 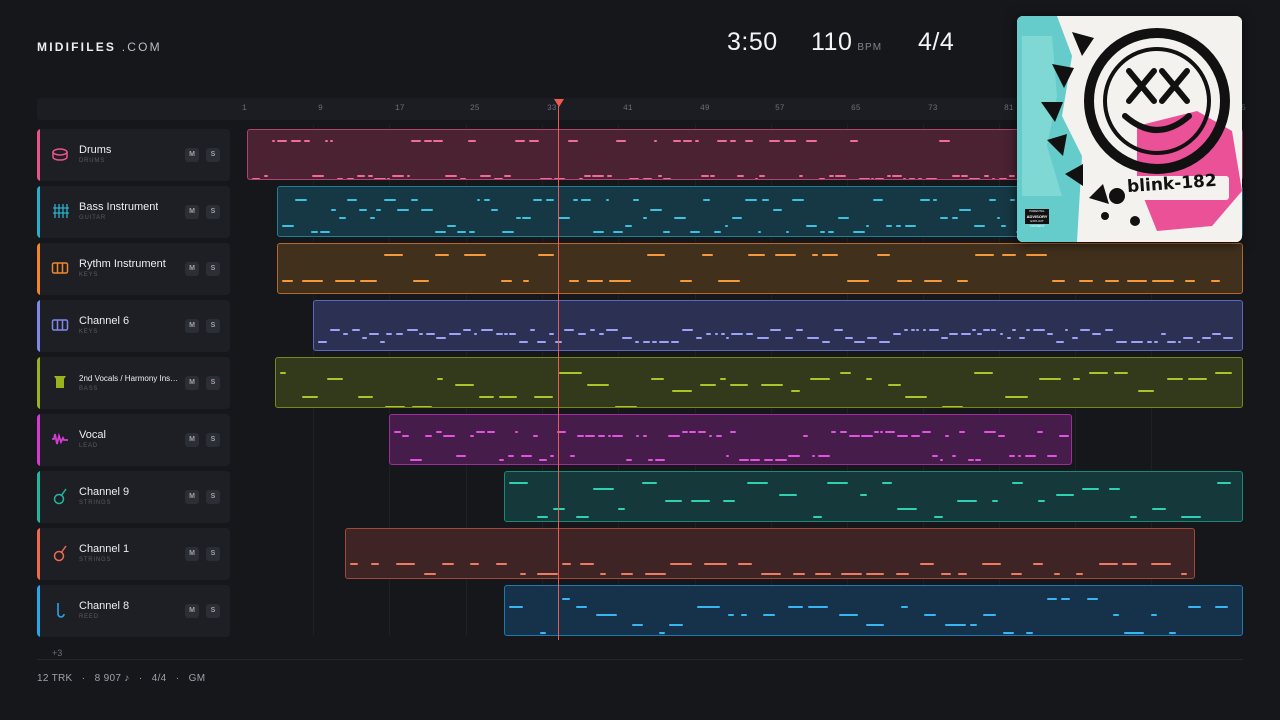 I want to click on clip-rythm-instrument, so click(x=760, y=268).